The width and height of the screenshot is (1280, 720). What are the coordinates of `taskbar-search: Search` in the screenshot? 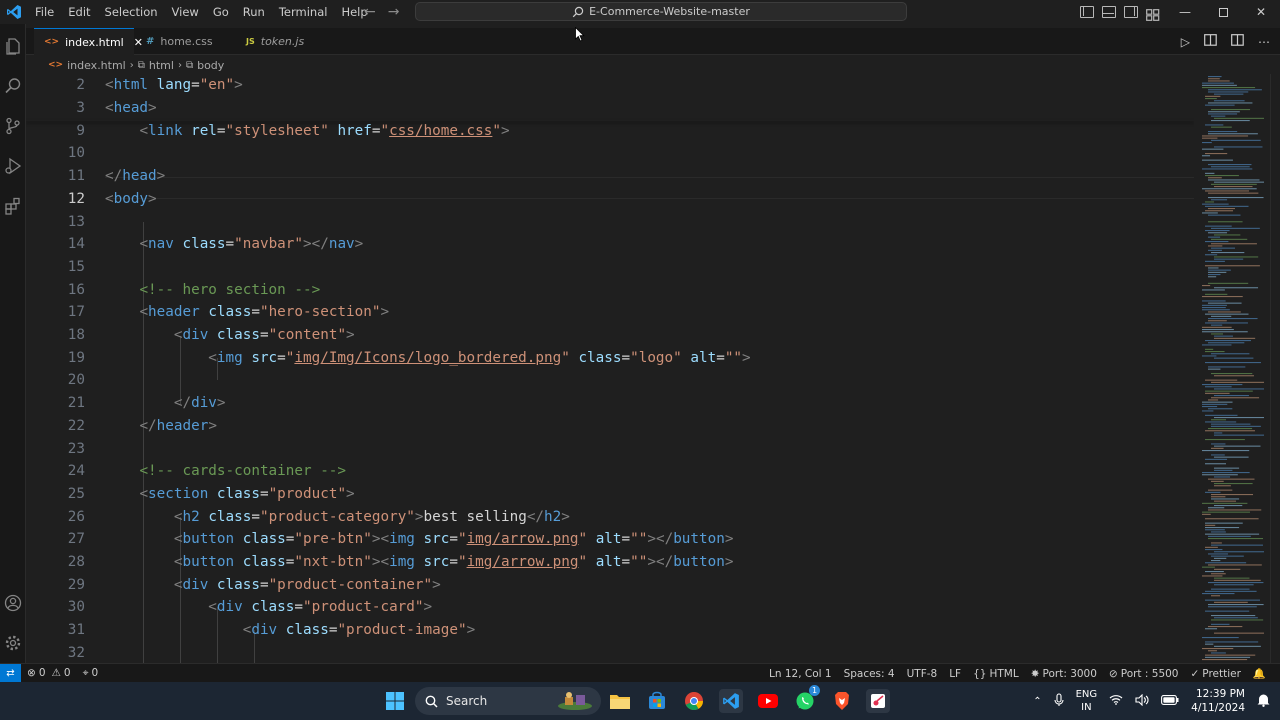 It's located at (508, 701).